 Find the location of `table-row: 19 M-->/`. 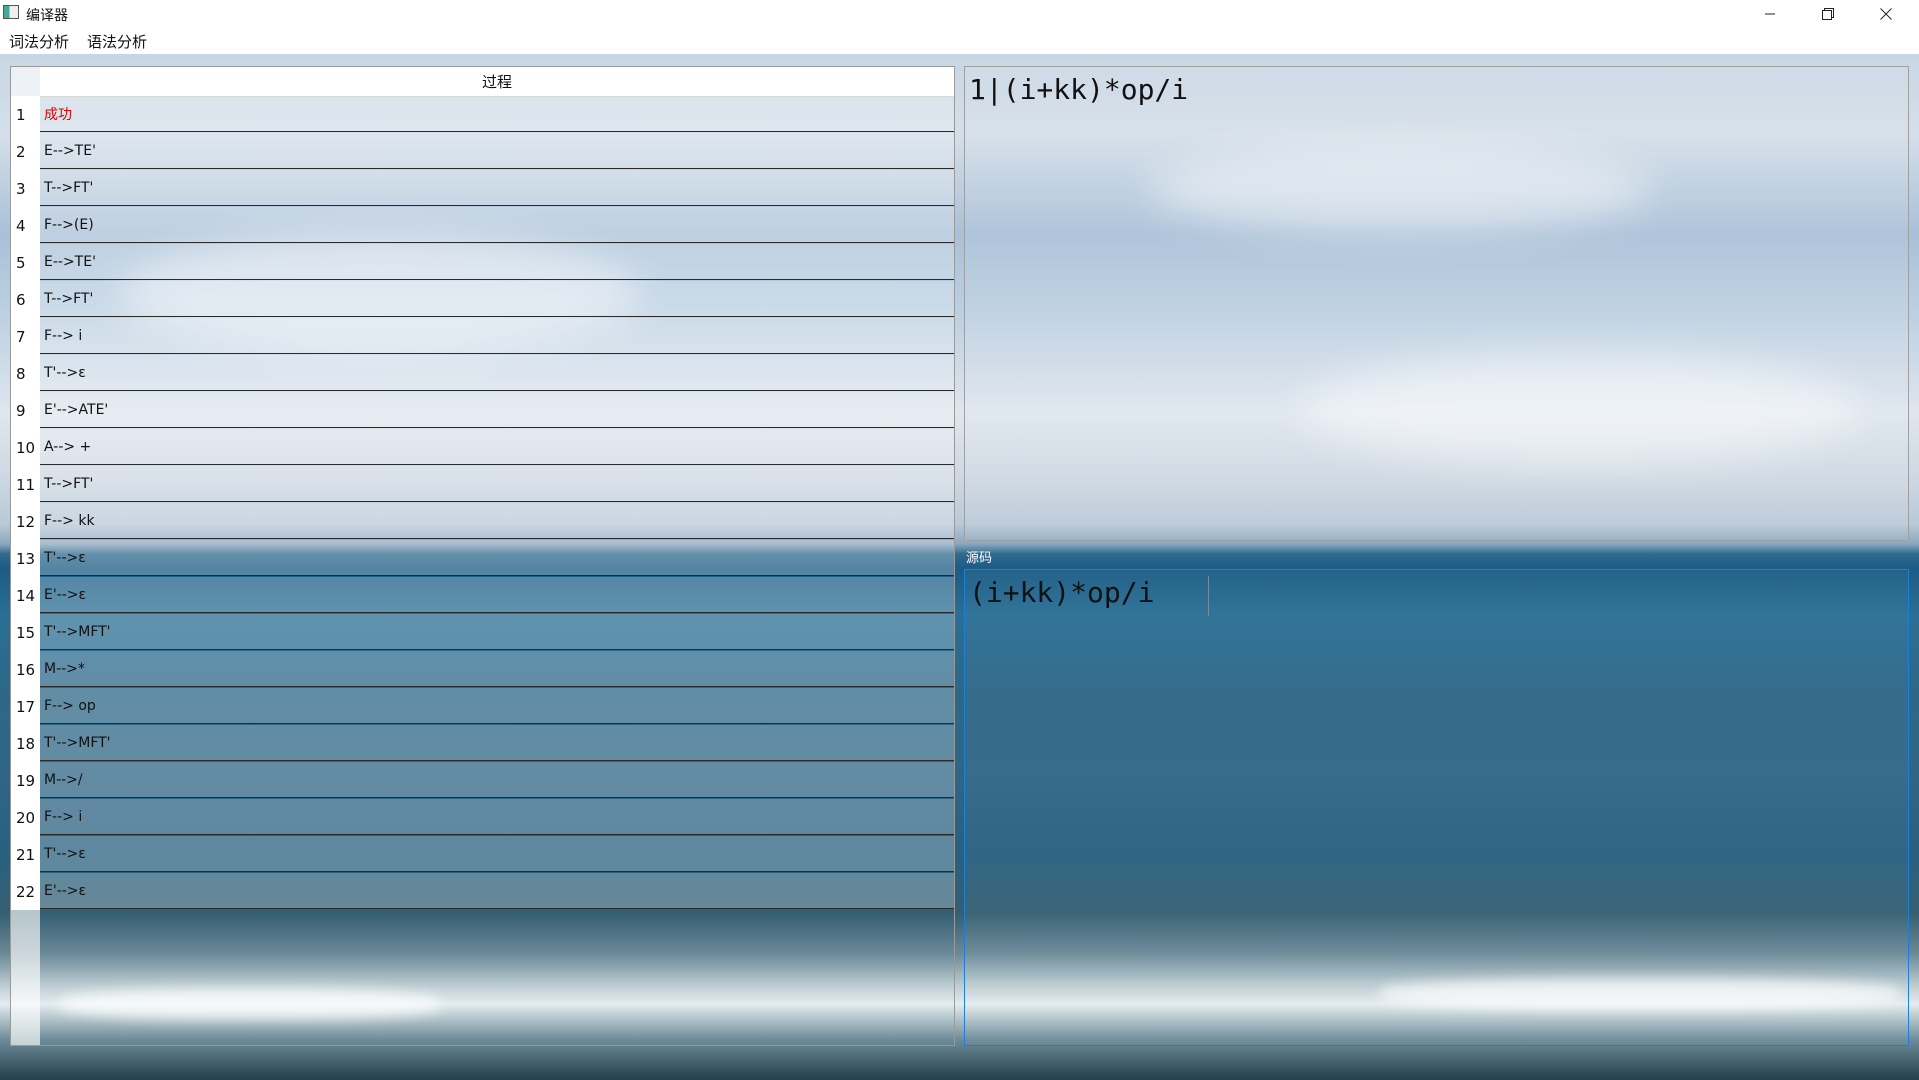

table-row: 19 M-->/ is located at coordinates (482, 780).